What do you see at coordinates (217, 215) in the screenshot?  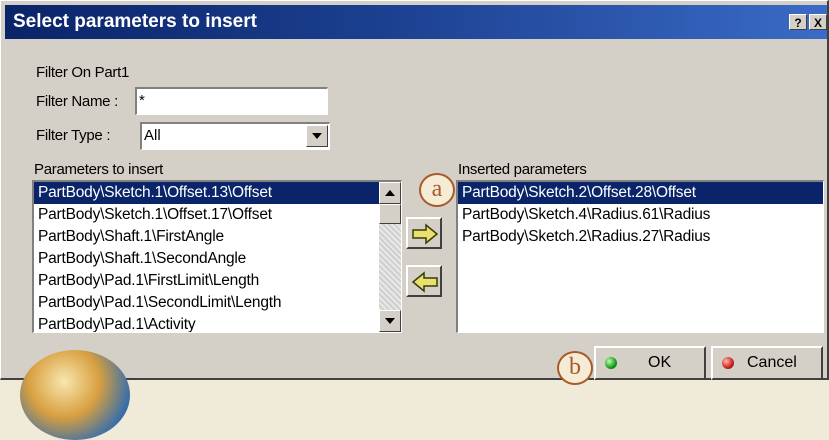 I see `parameter-list-item: PartBody\Sketch.1\Offset.17\Offset` at bounding box center [217, 215].